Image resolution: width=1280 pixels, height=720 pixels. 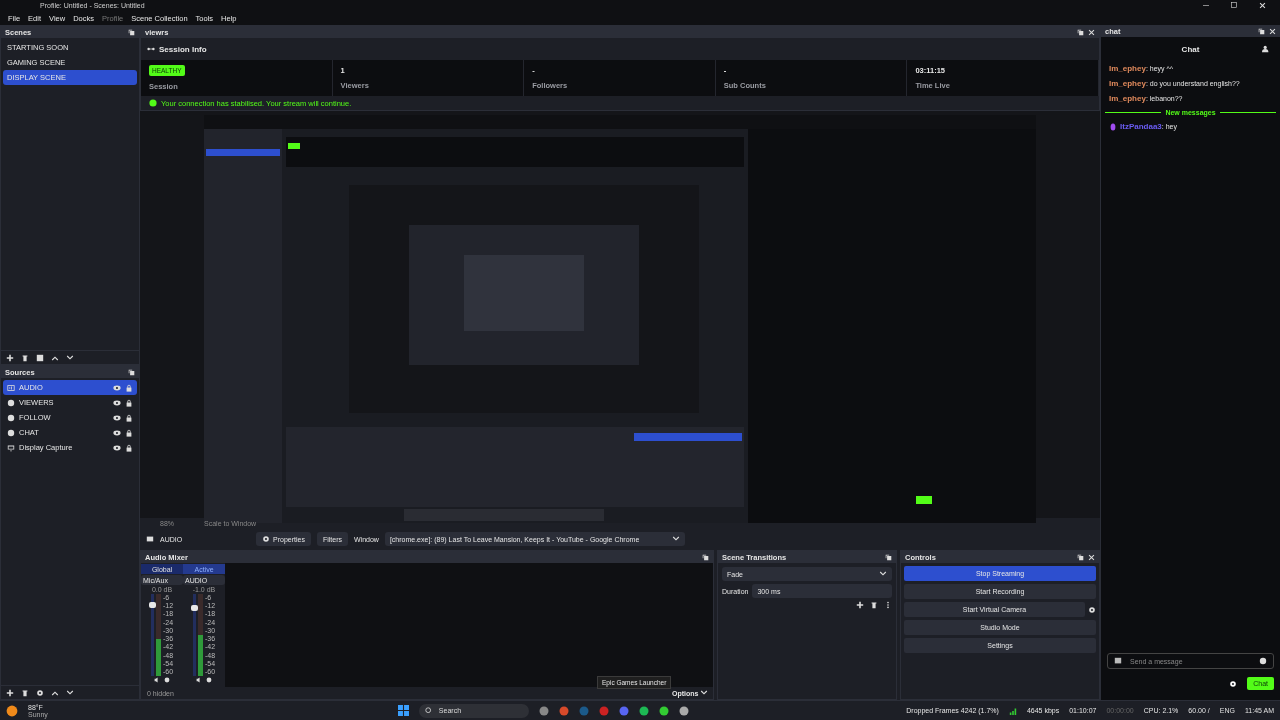 I want to click on users-icon, so click(x=1266, y=49).